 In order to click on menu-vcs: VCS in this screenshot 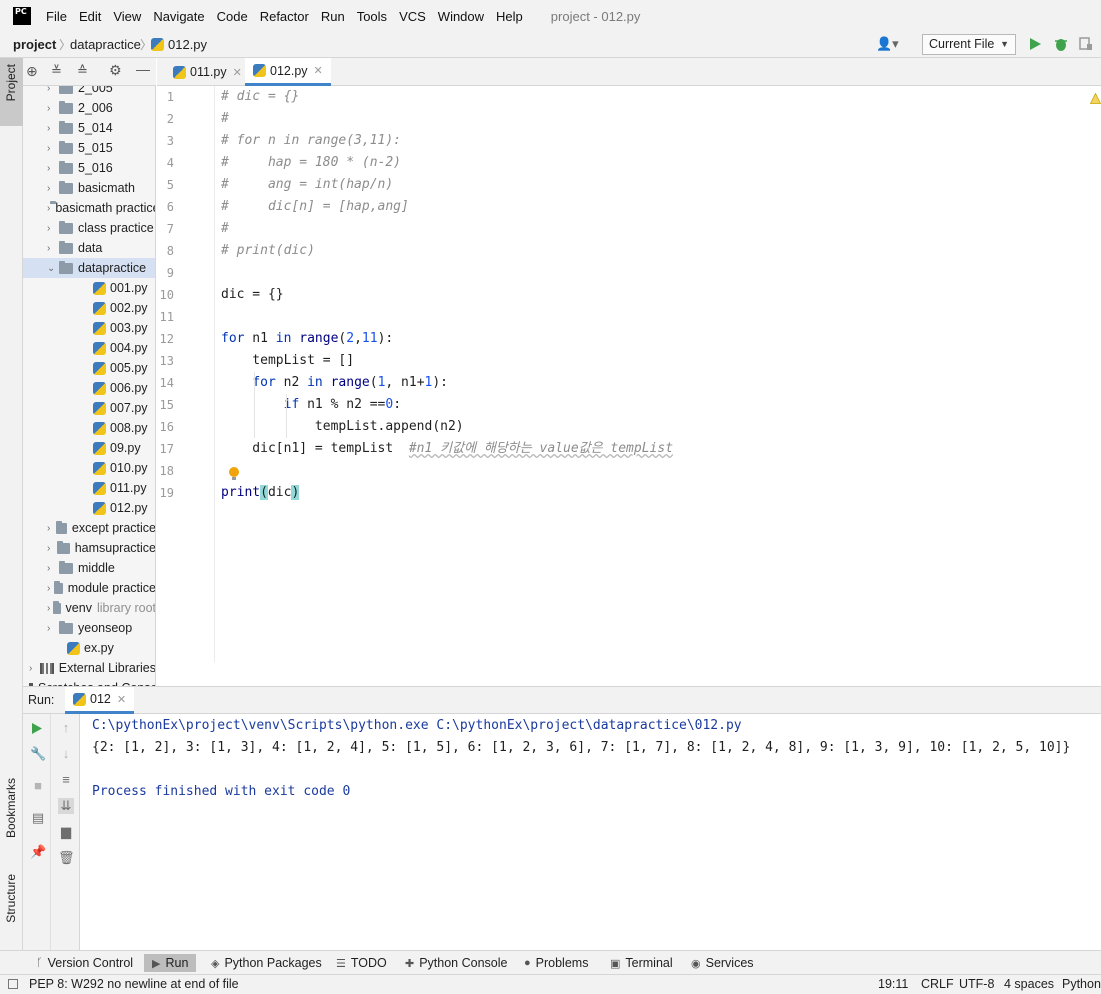, I will do `click(412, 16)`.